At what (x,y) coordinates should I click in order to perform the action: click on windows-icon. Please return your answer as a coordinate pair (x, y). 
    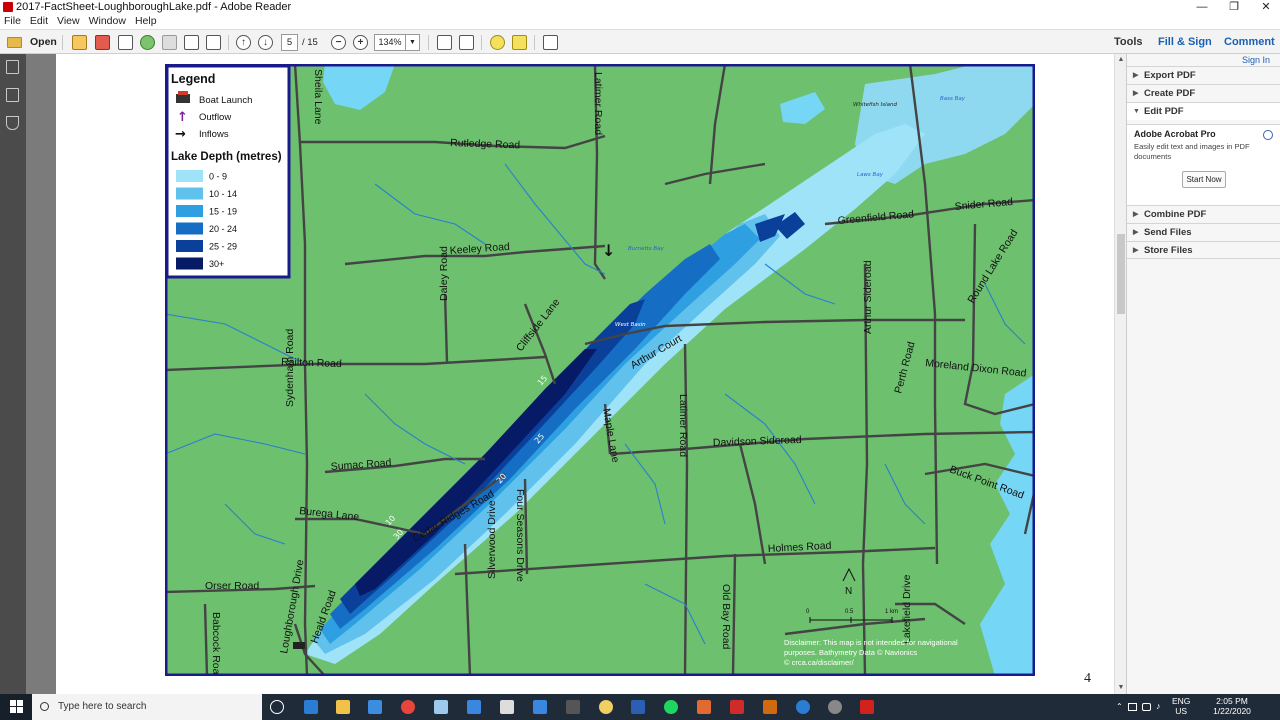
    Looking at the image, I should click on (13, 703).